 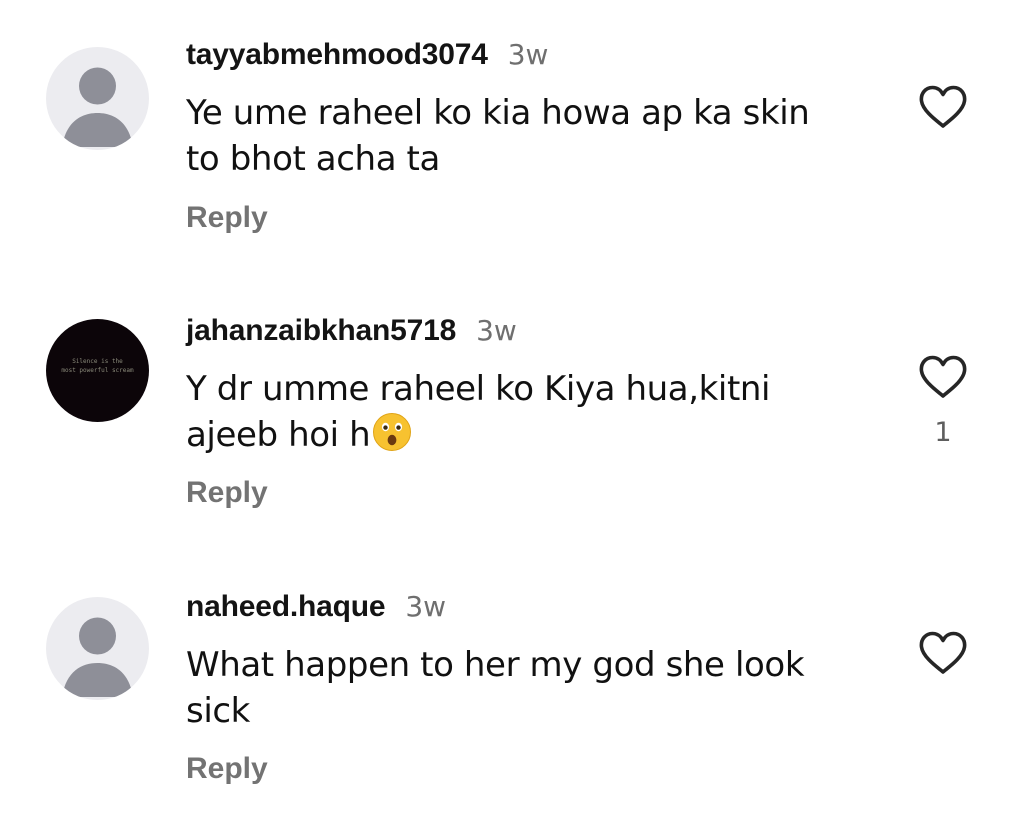 I want to click on comment-header: jahanzaibkhan5718 3w, so click(x=351, y=334).